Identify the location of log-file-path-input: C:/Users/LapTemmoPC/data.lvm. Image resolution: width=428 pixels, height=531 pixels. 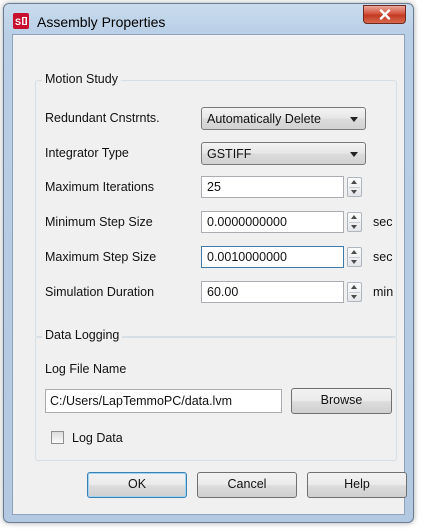
(163, 401).